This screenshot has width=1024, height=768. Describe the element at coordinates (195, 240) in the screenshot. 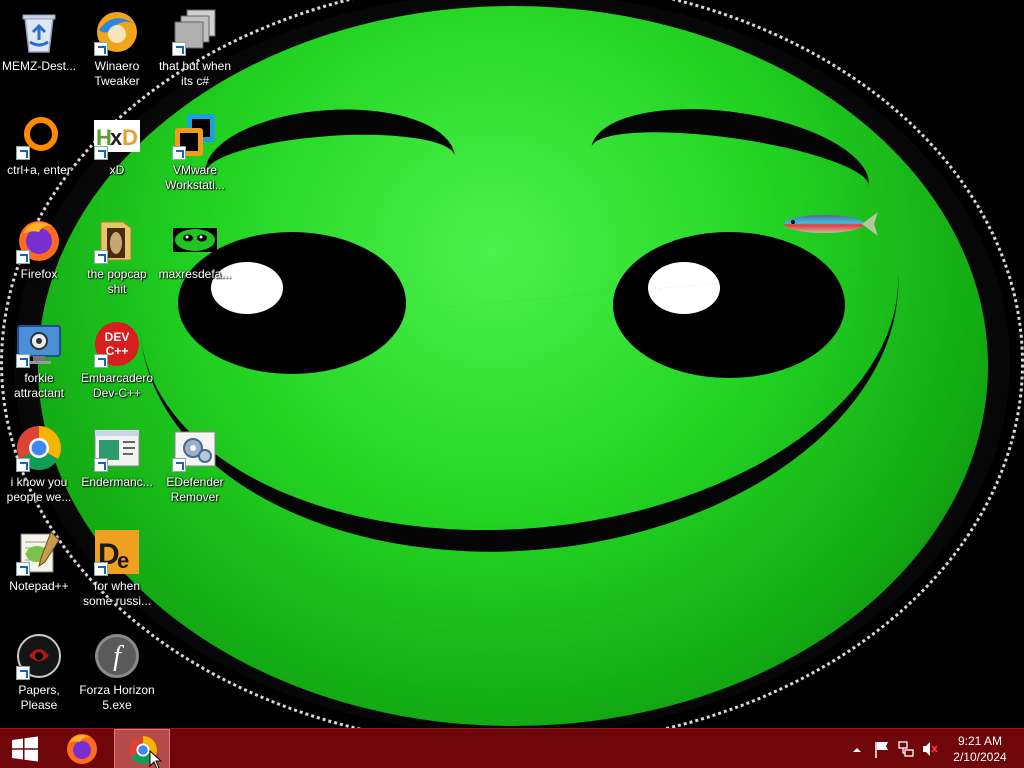

I see `green-face-thumbnail-icon` at that location.